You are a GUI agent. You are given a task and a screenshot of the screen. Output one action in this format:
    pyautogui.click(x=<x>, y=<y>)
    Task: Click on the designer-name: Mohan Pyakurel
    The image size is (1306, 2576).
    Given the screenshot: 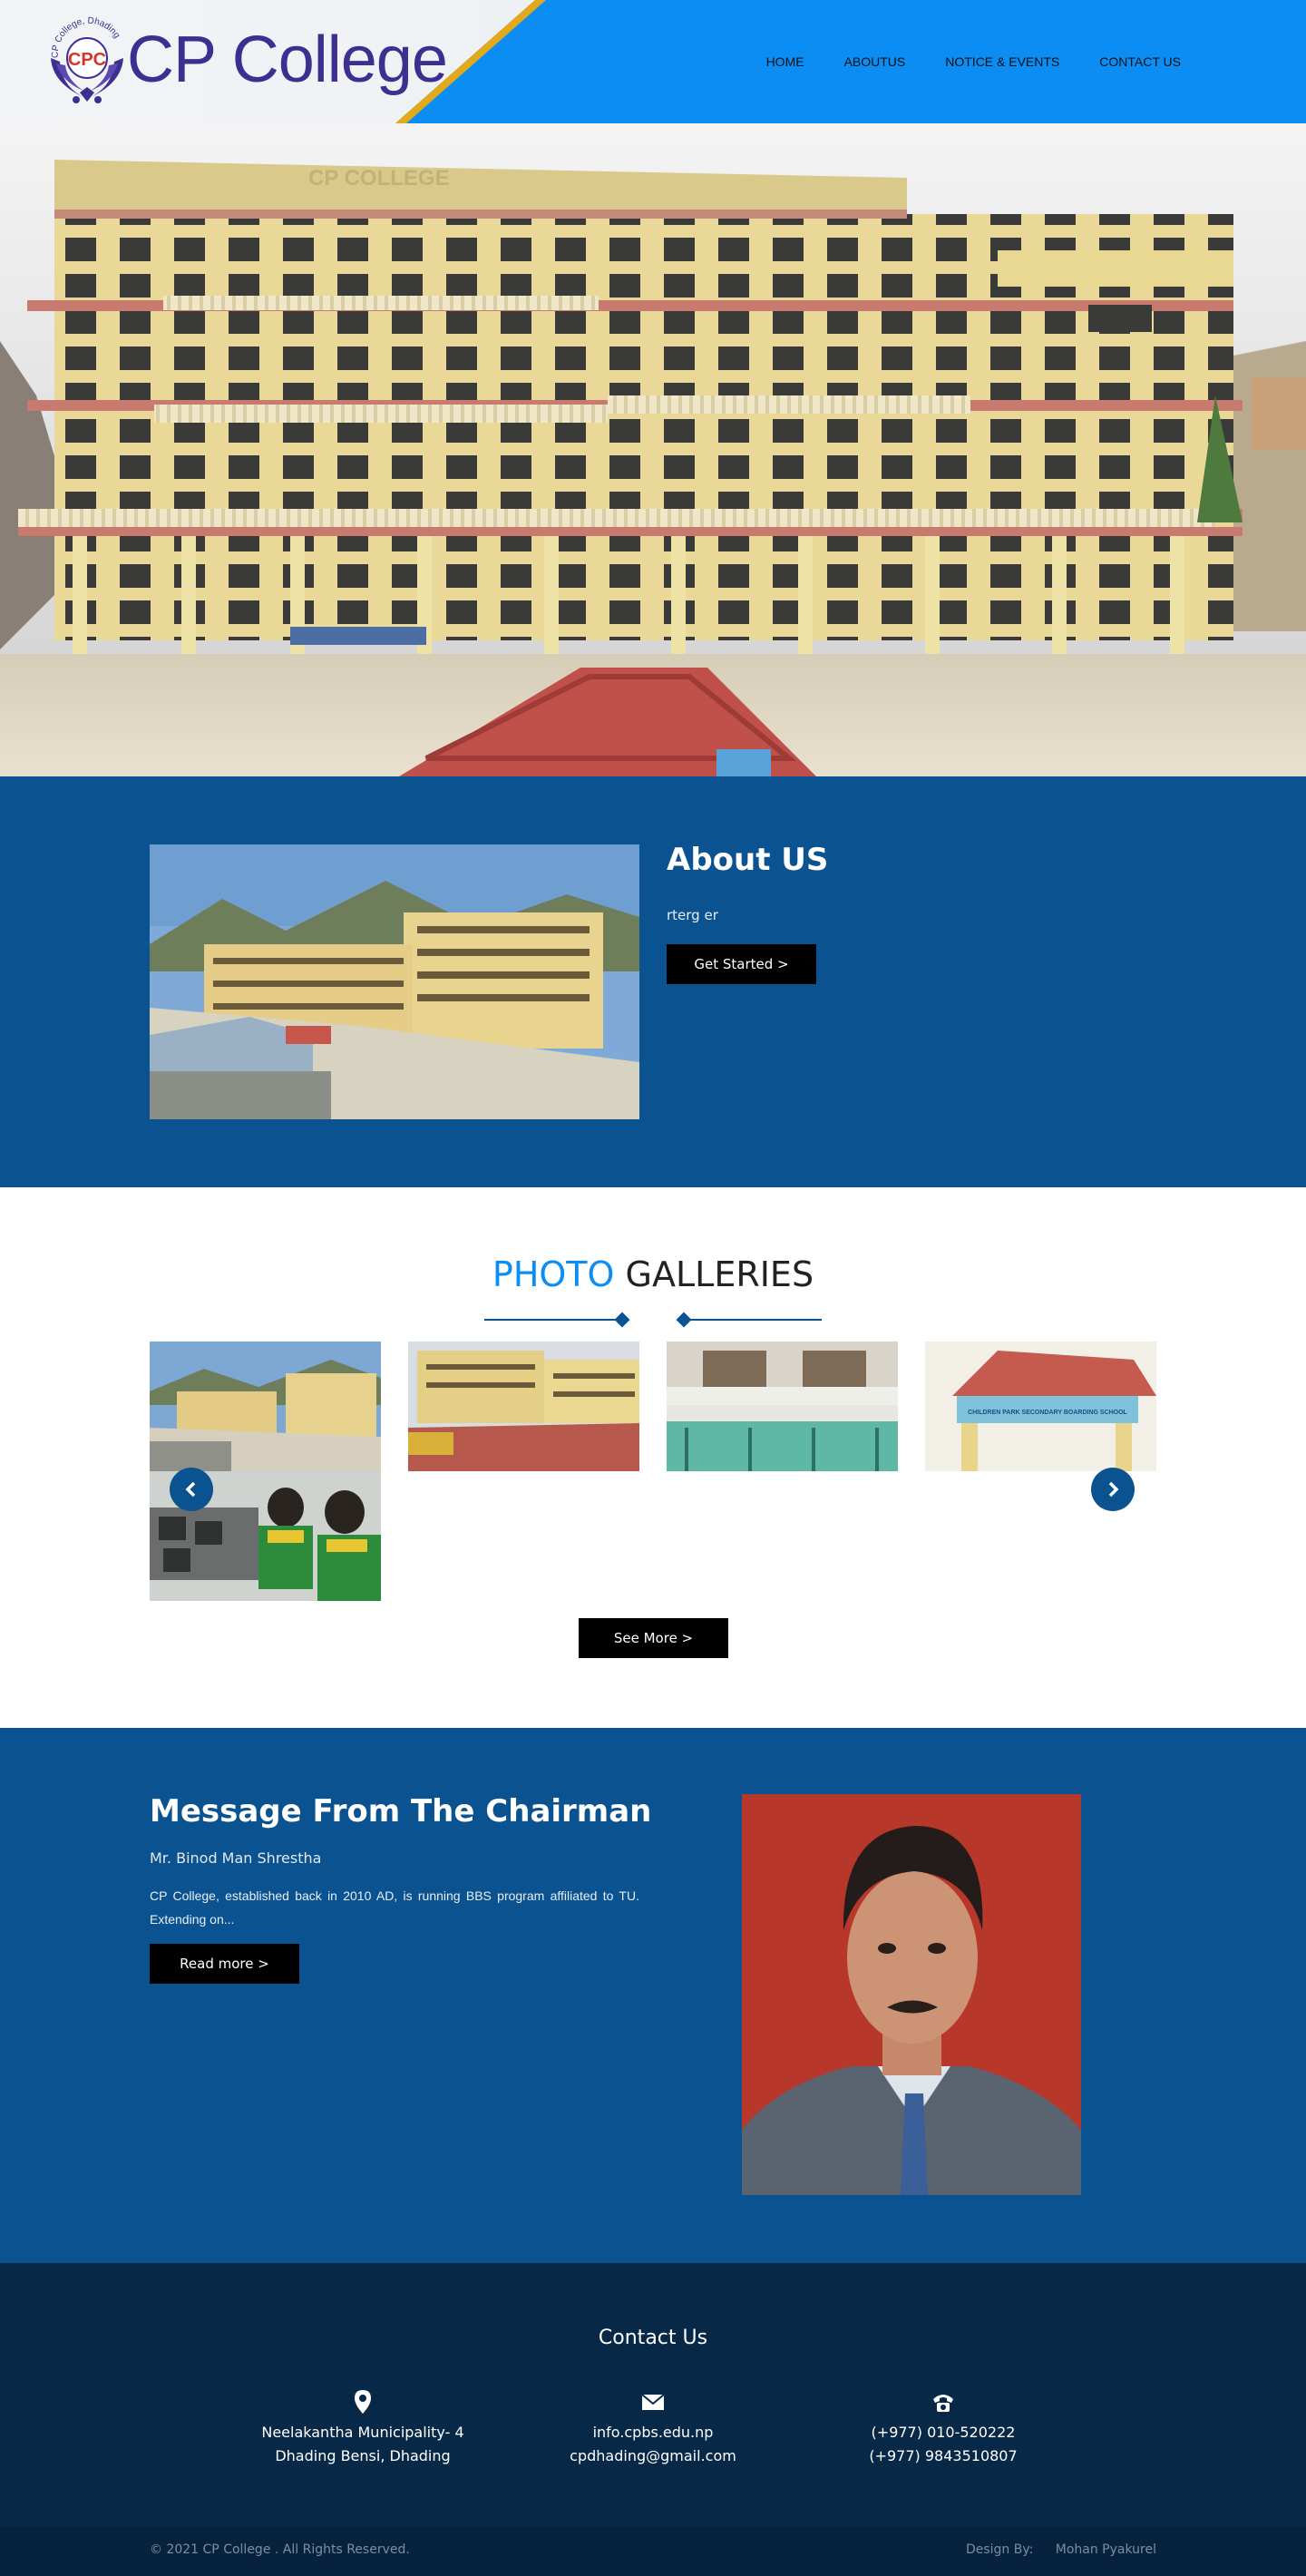 What is the action you would take?
    pyautogui.click(x=1106, y=2549)
    